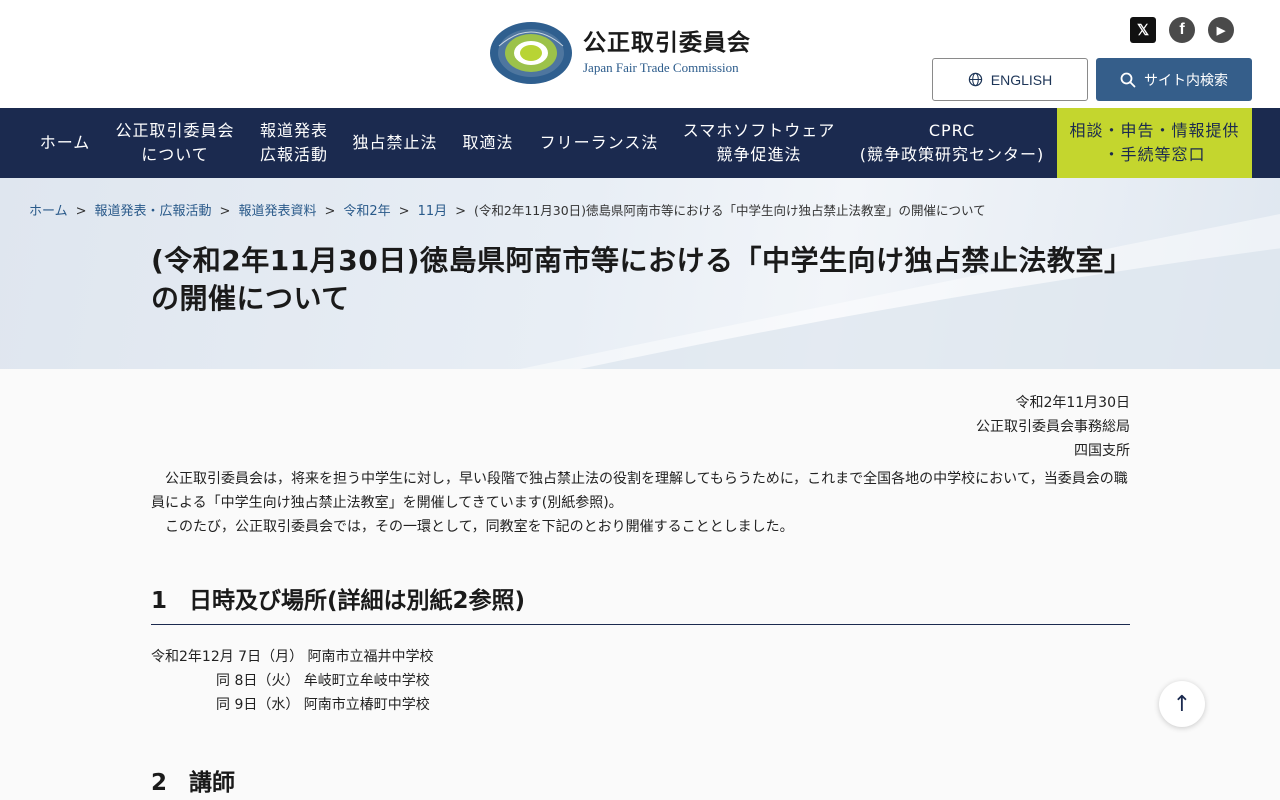  Describe the element at coordinates (531, 53) in the screenshot. I see `jftc-emblem-icon` at that location.